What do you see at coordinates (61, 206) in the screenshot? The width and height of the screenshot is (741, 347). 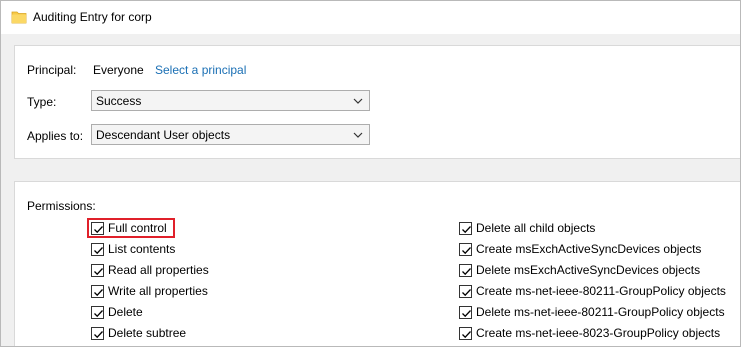 I see `permissions-label: Permissions:` at bounding box center [61, 206].